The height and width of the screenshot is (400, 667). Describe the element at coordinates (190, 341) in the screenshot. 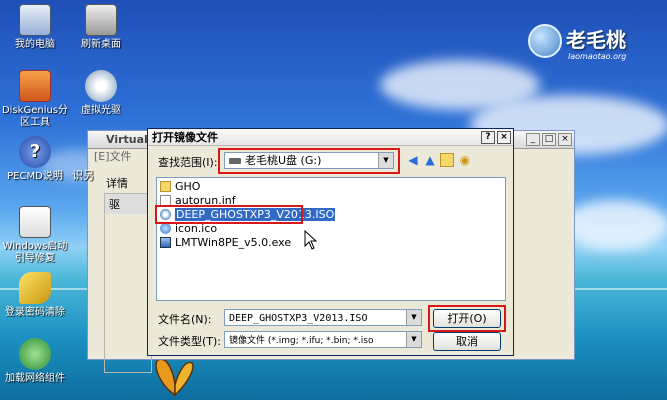

I see `filetype-label: 文件类型(T):` at that location.